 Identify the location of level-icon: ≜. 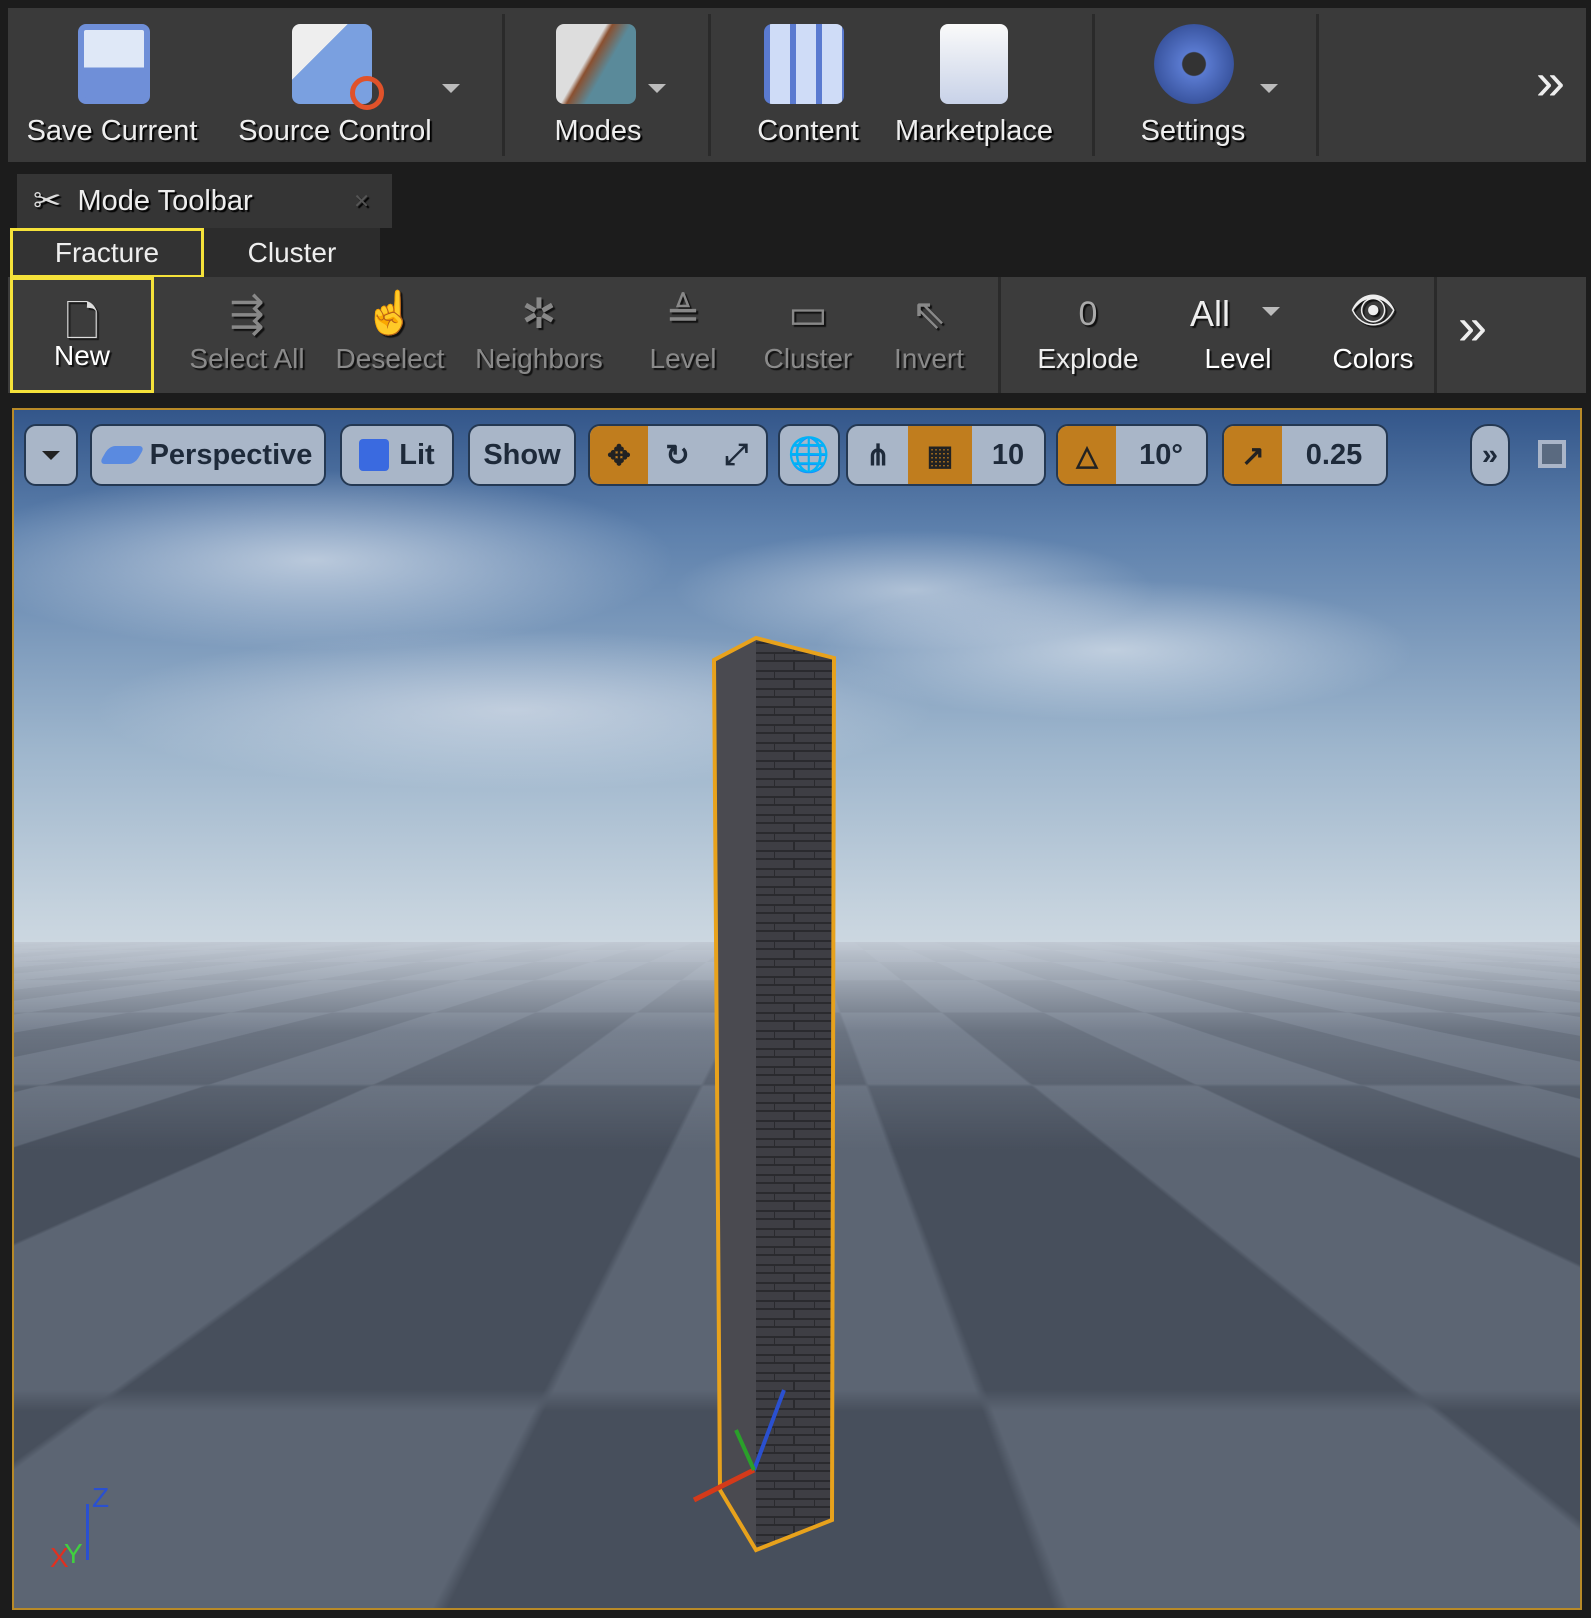
(683, 313).